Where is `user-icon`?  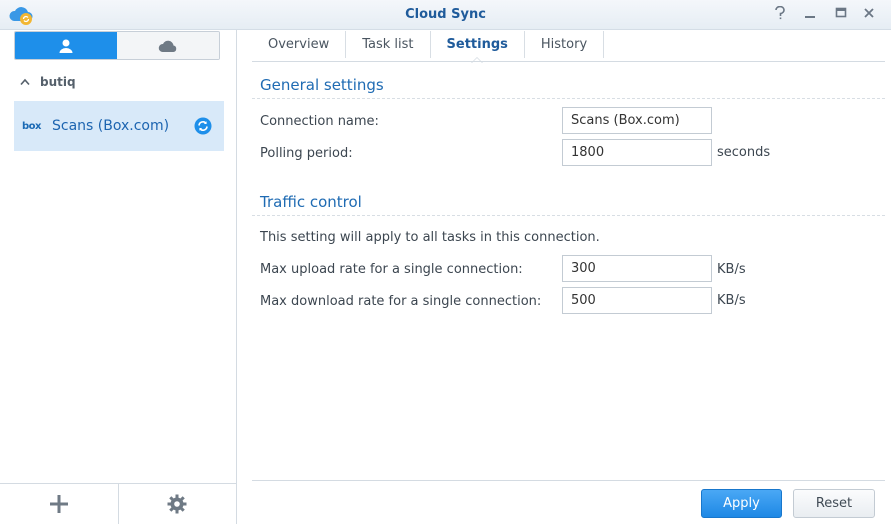
user-icon is located at coordinates (66, 46).